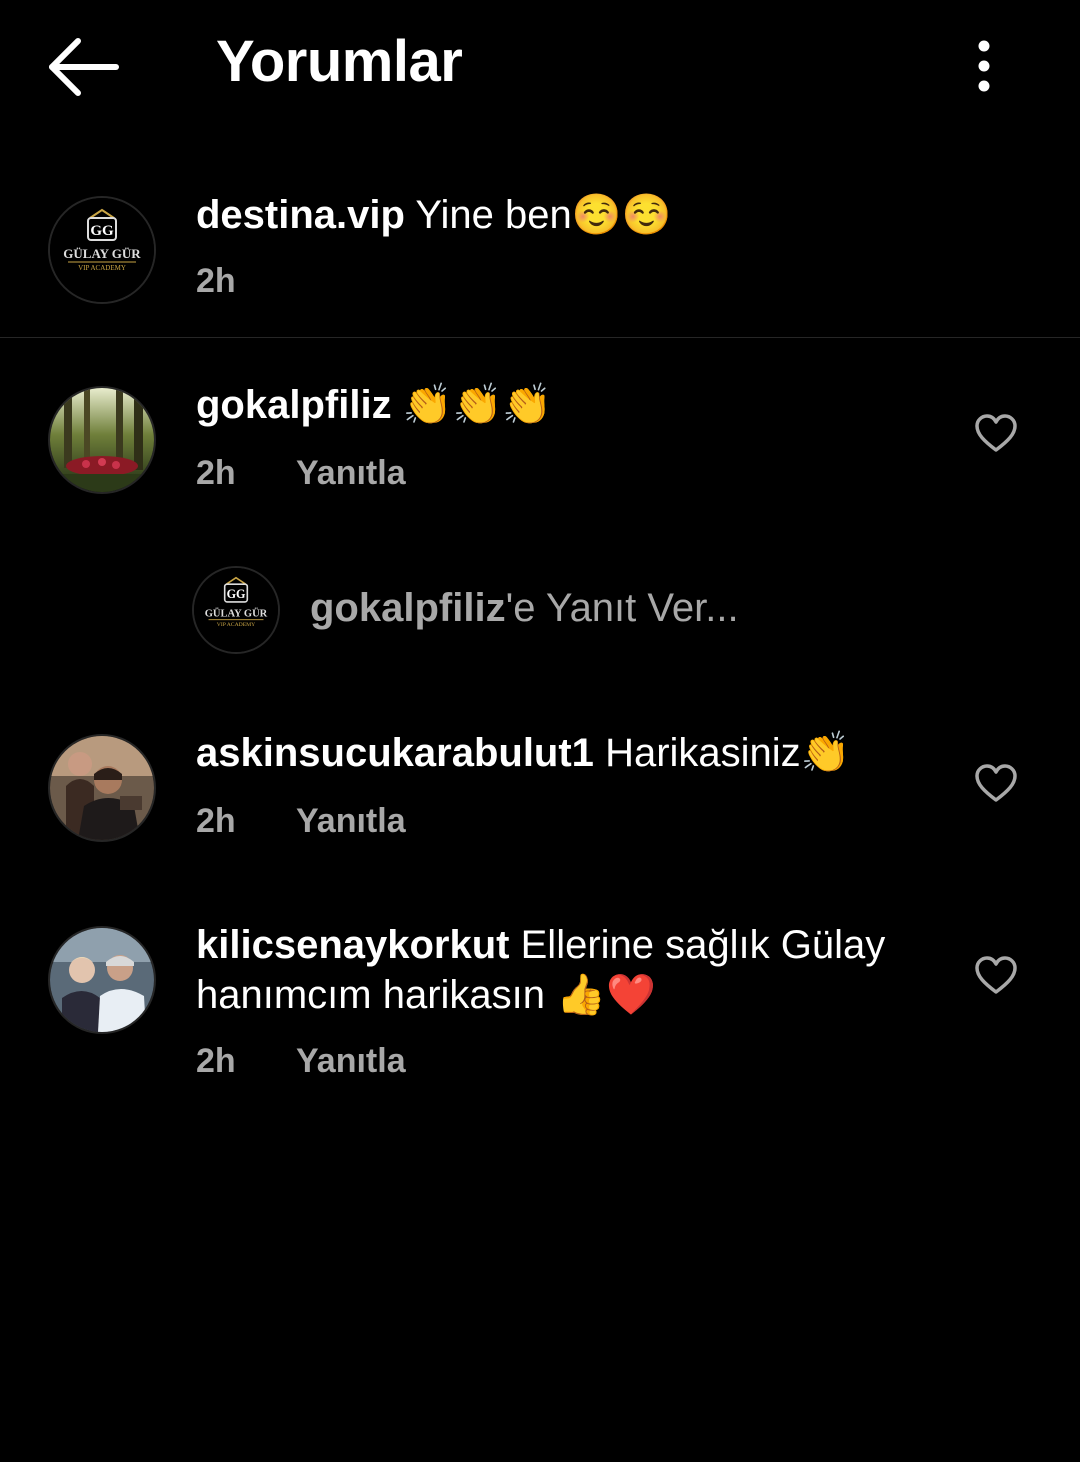 The width and height of the screenshot is (1080, 1462). What do you see at coordinates (540, 444) in the screenshot?
I see `comment-item: gokalpfiliz 👏👏👏 2h Yanıtla` at bounding box center [540, 444].